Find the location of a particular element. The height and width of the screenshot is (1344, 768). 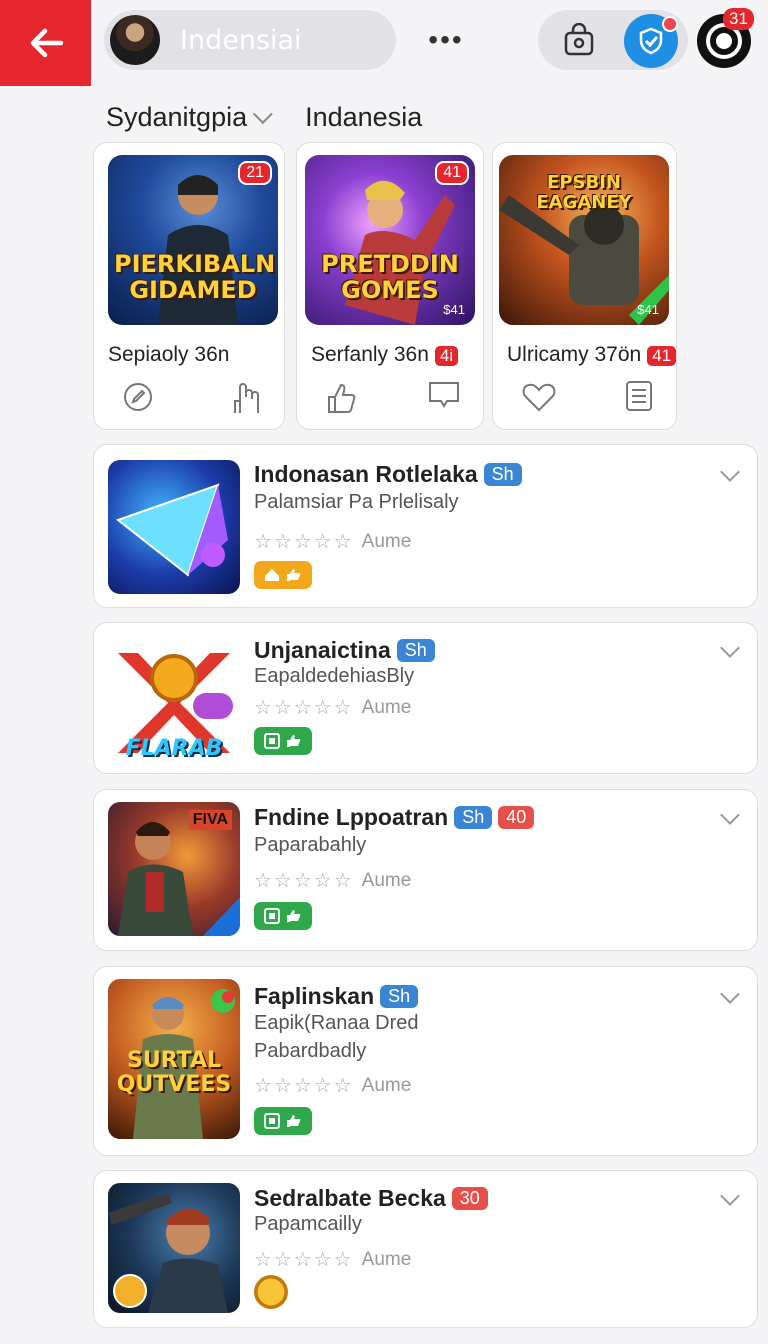

app-subtitle: Palamsiar Pa Prlelisaly is located at coordinates (356, 502).